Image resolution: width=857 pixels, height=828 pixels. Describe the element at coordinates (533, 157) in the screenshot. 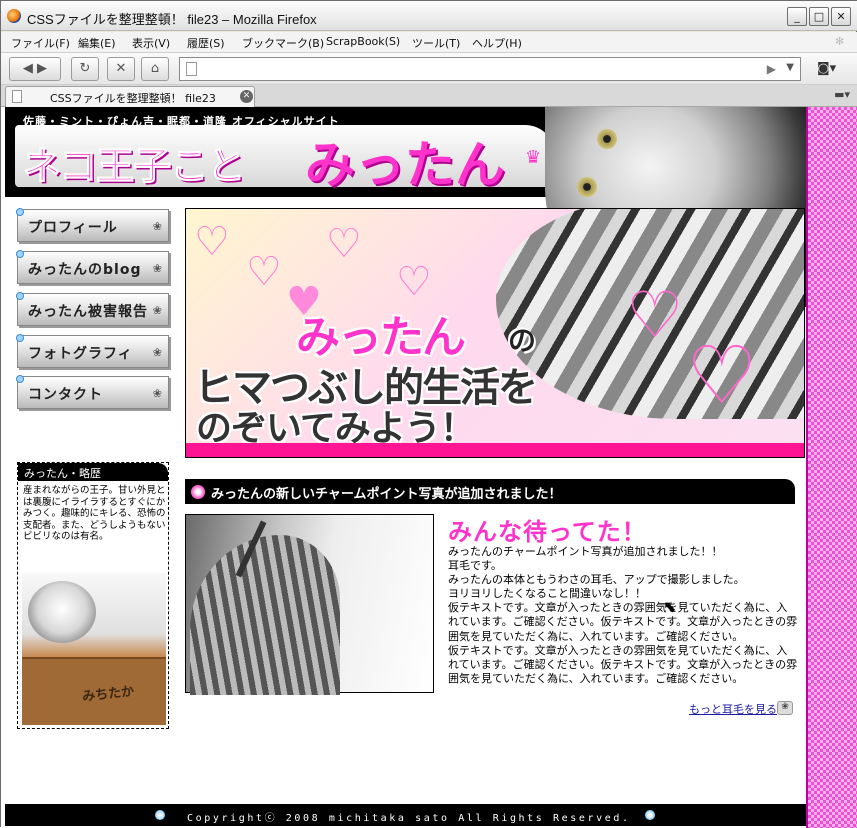

I see `crown-icon: ♛` at that location.